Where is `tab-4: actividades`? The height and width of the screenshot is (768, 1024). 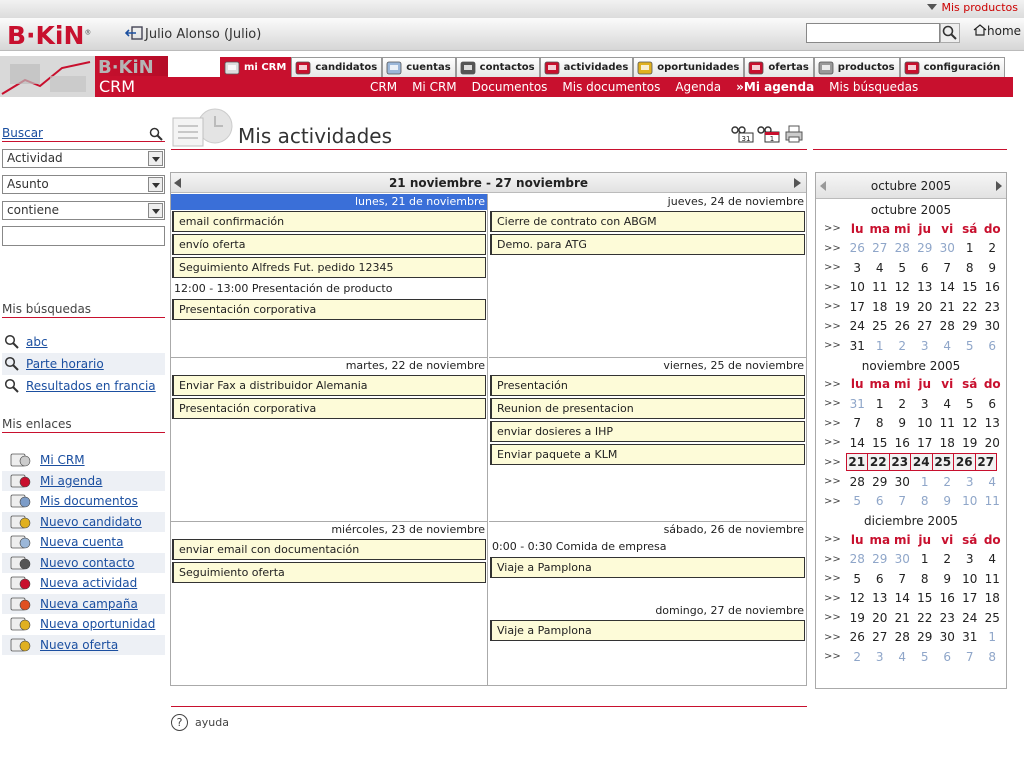
tab-4: actividades is located at coordinates (586, 67).